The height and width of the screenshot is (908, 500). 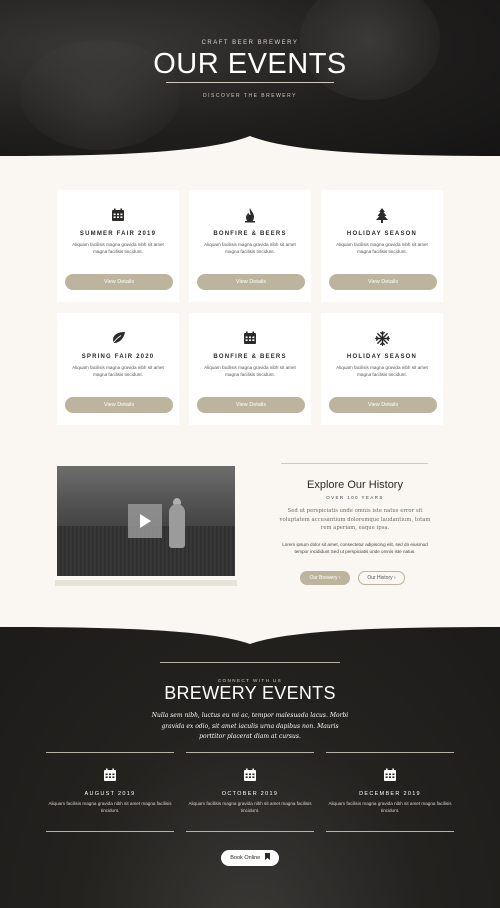 I want to click on event-date: OCTOBER 2019, so click(x=250, y=794).